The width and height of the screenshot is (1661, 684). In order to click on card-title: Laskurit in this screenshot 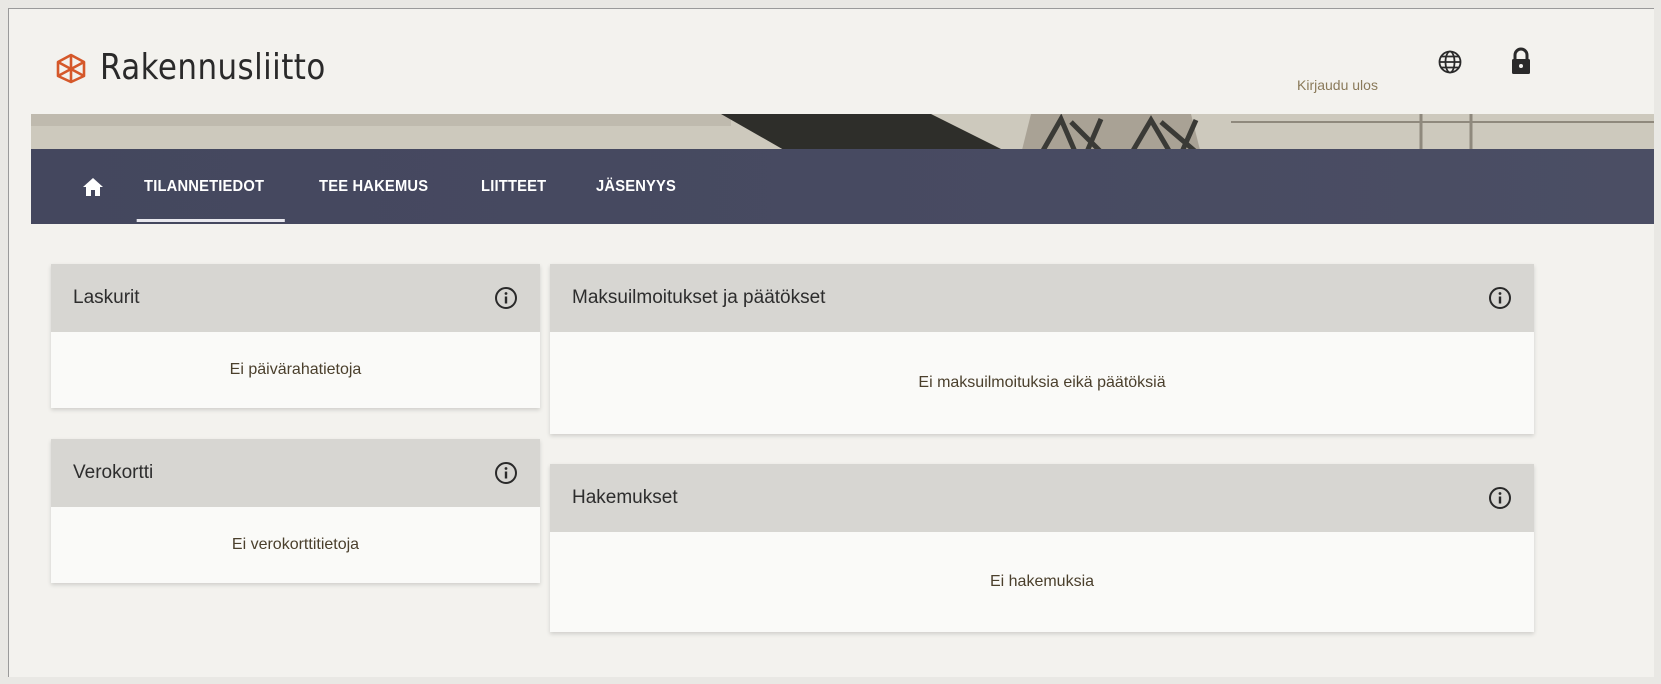, I will do `click(106, 297)`.